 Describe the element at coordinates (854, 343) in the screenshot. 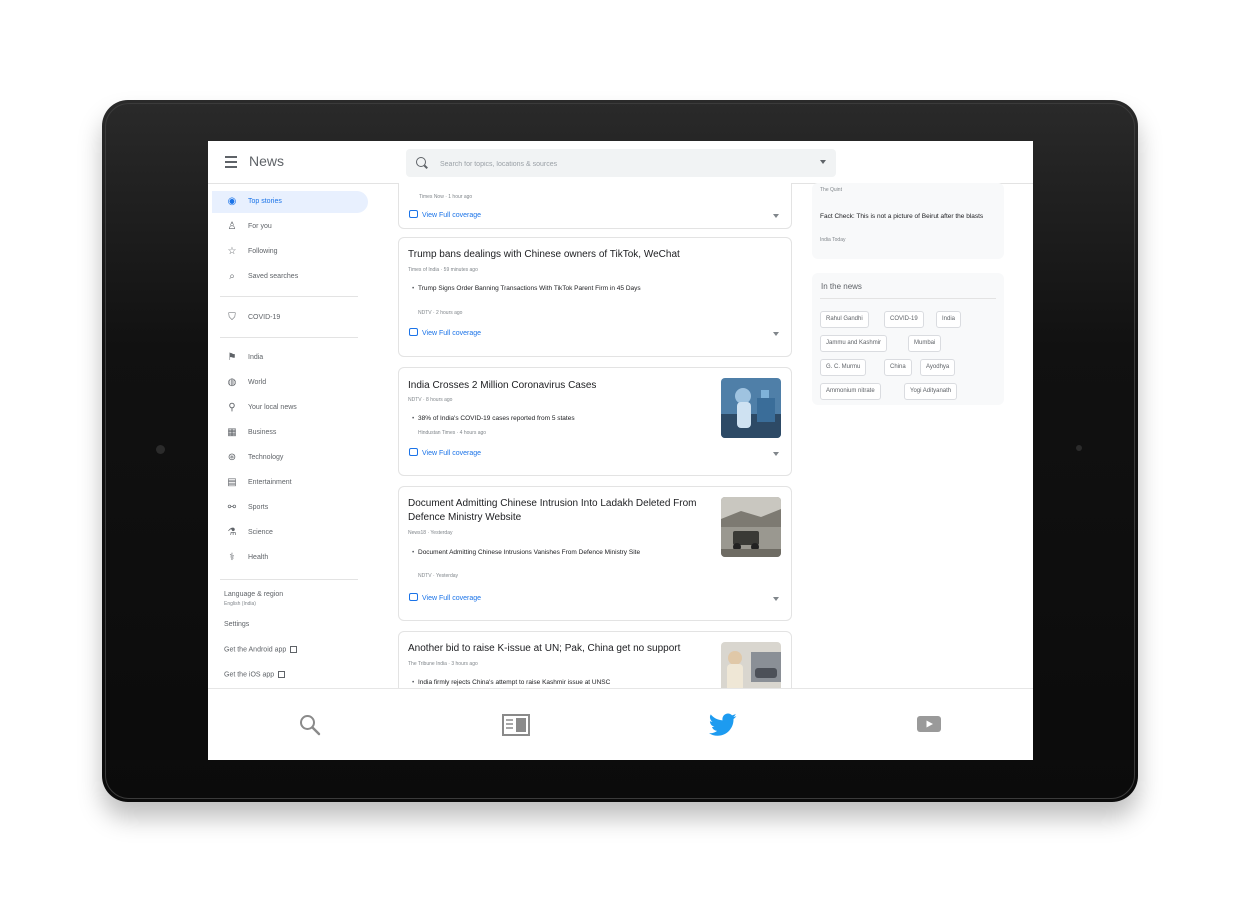

I see `topic-chip: Jammu and Kashmir` at that location.